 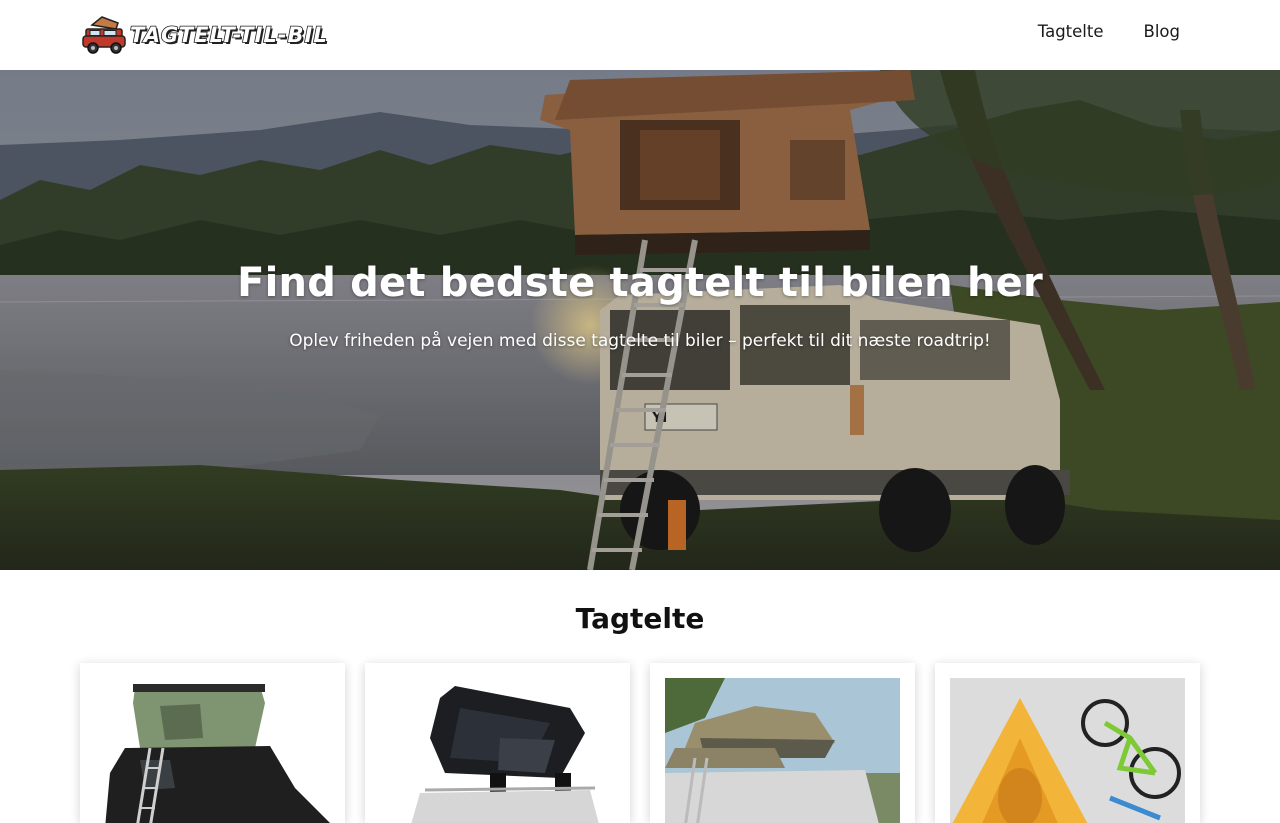 I want to click on products-heading: Tagtelte, so click(x=640, y=618).